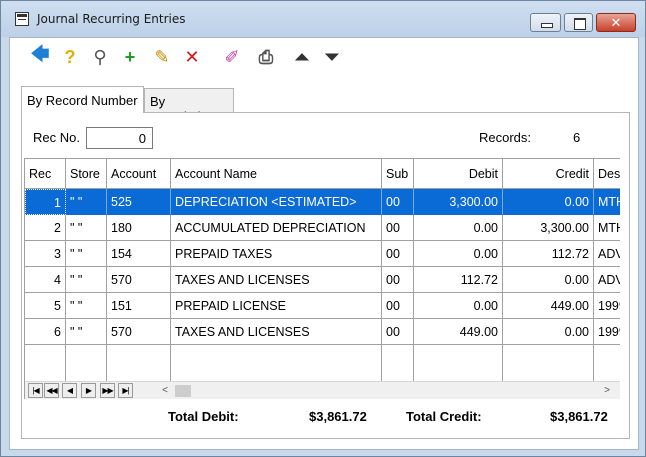 The height and width of the screenshot is (457, 646). What do you see at coordinates (125, 390) in the screenshot?
I see `nav-last-button: ▶|` at bounding box center [125, 390].